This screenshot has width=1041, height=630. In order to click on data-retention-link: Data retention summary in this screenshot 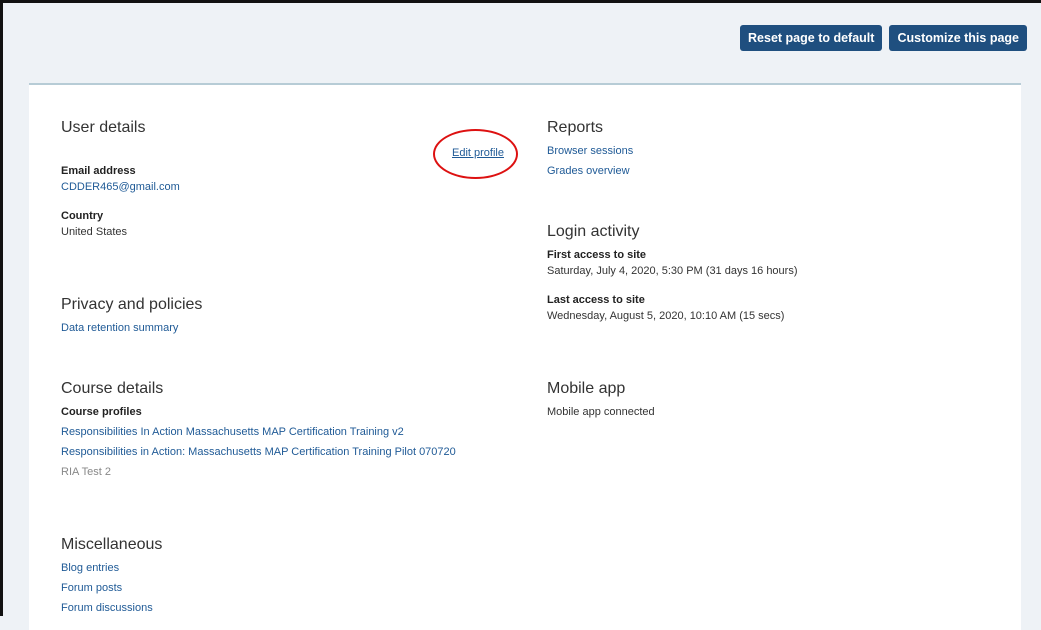, I will do `click(119, 328)`.